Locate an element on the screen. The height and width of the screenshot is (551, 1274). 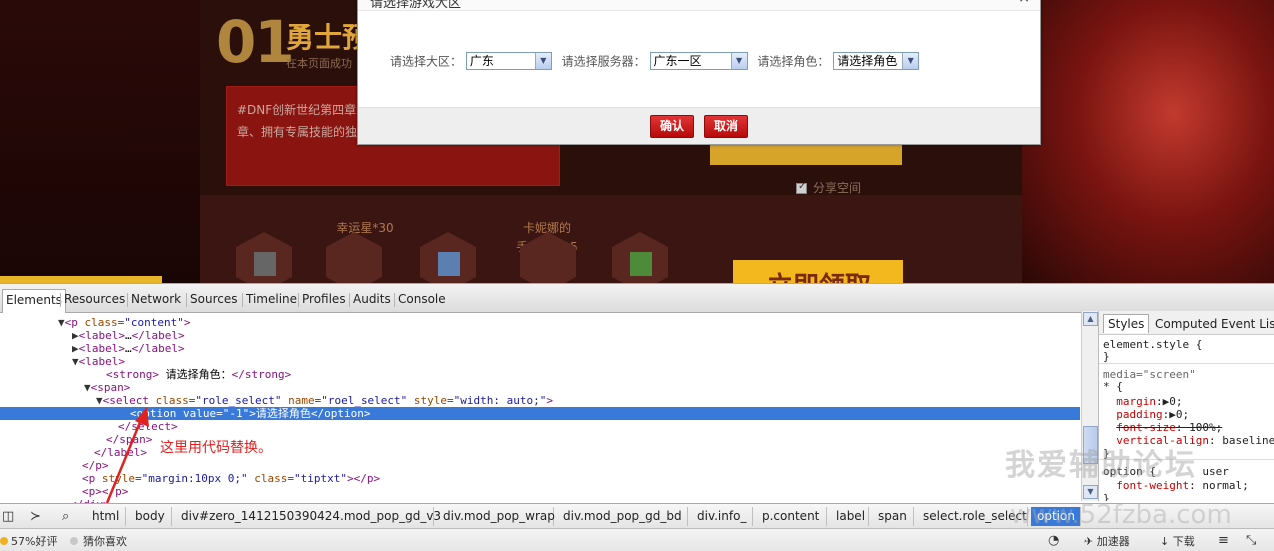
dom-node: ▼<p class="content"> is located at coordinates (540, 322).